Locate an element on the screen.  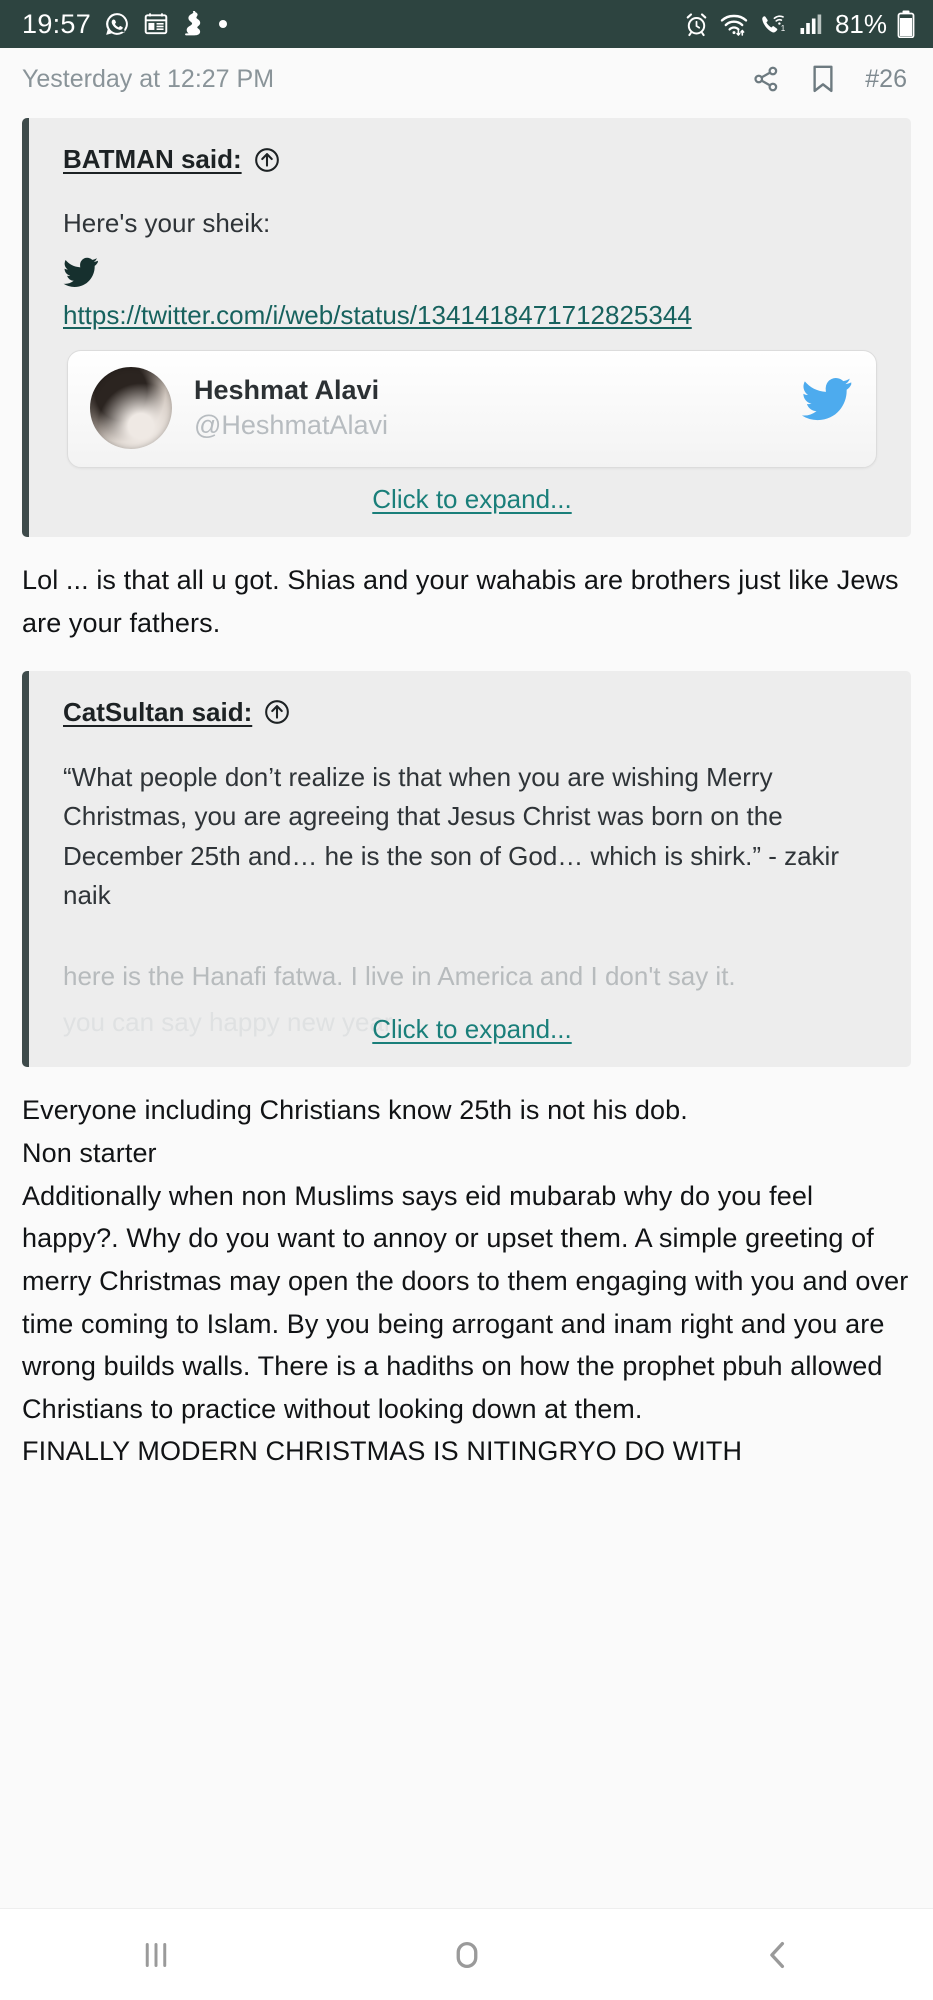
tweet-display-name: Heshmat Alavi is located at coordinates (287, 390).